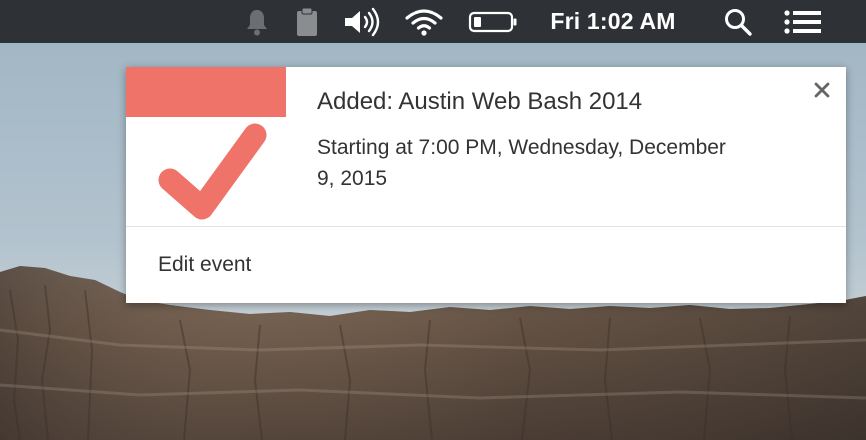 The height and width of the screenshot is (440, 866). What do you see at coordinates (486, 226) in the screenshot?
I see `notification-divider` at bounding box center [486, 226].